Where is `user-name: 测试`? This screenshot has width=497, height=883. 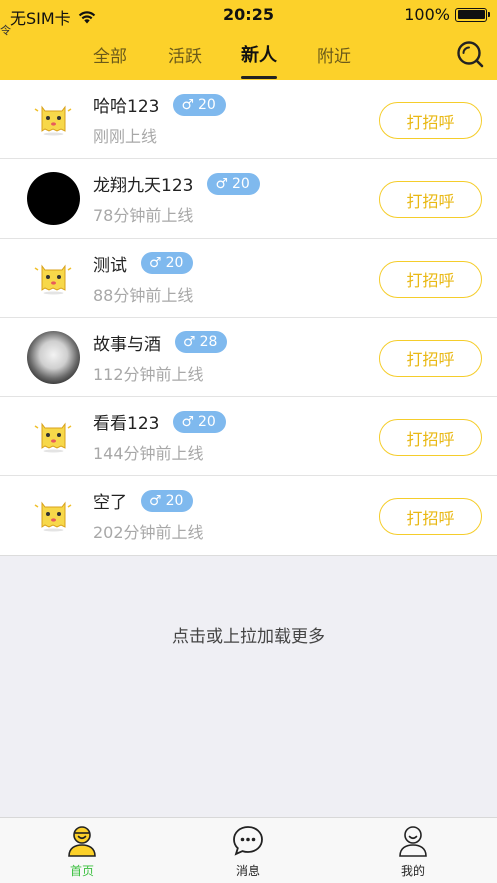
user-name: 测试 is located at coordinates (110, 265).